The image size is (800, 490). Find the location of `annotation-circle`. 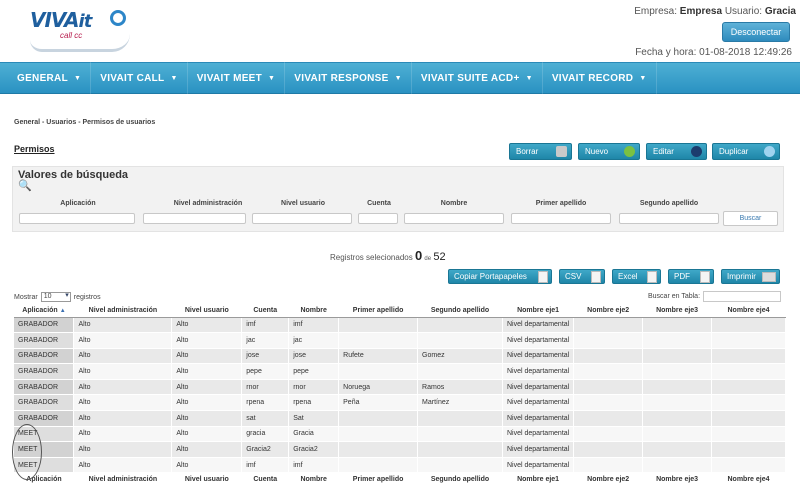

annotation-circle is located at coordinates (27, 452).